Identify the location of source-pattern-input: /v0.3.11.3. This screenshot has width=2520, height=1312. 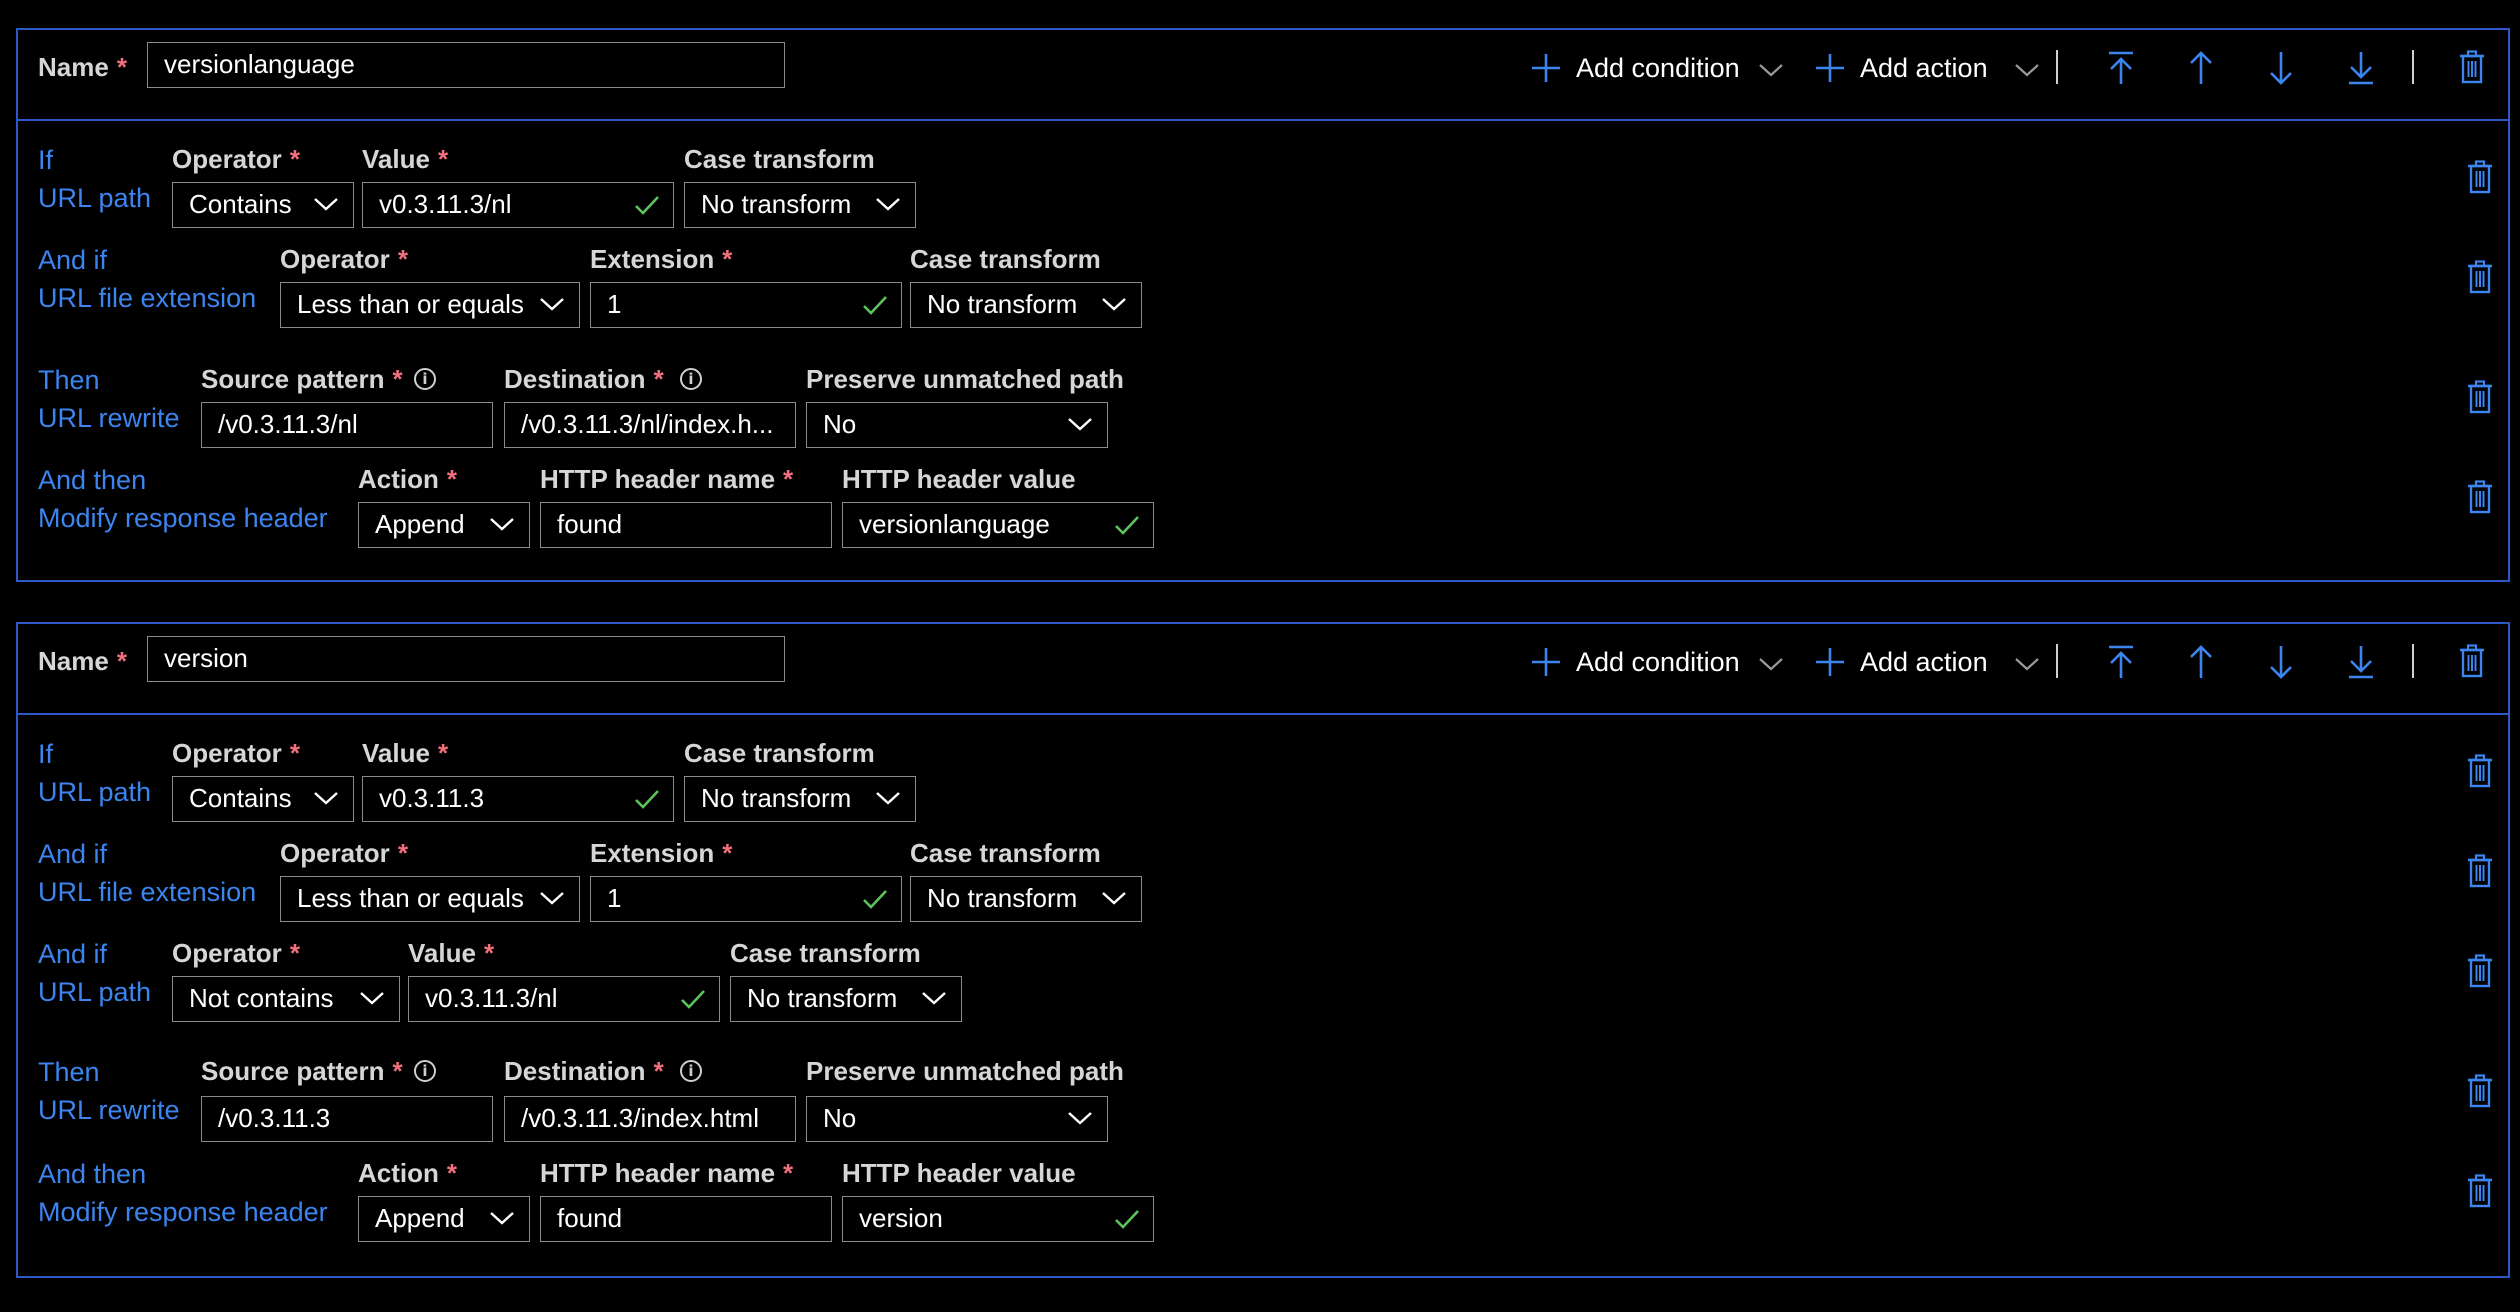
(347, 1119).